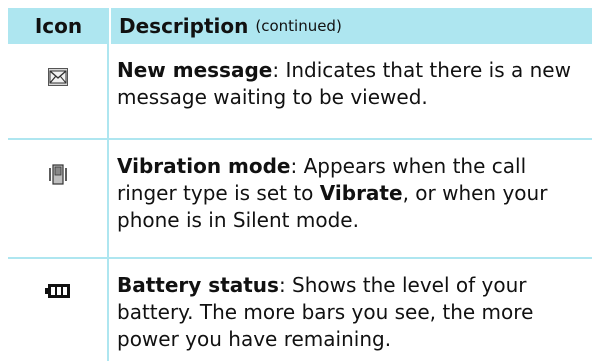 The image size is (608, 361). Describe the element at coordinates (57, 293) in the screenshot. I see `battery-icon` at that location.